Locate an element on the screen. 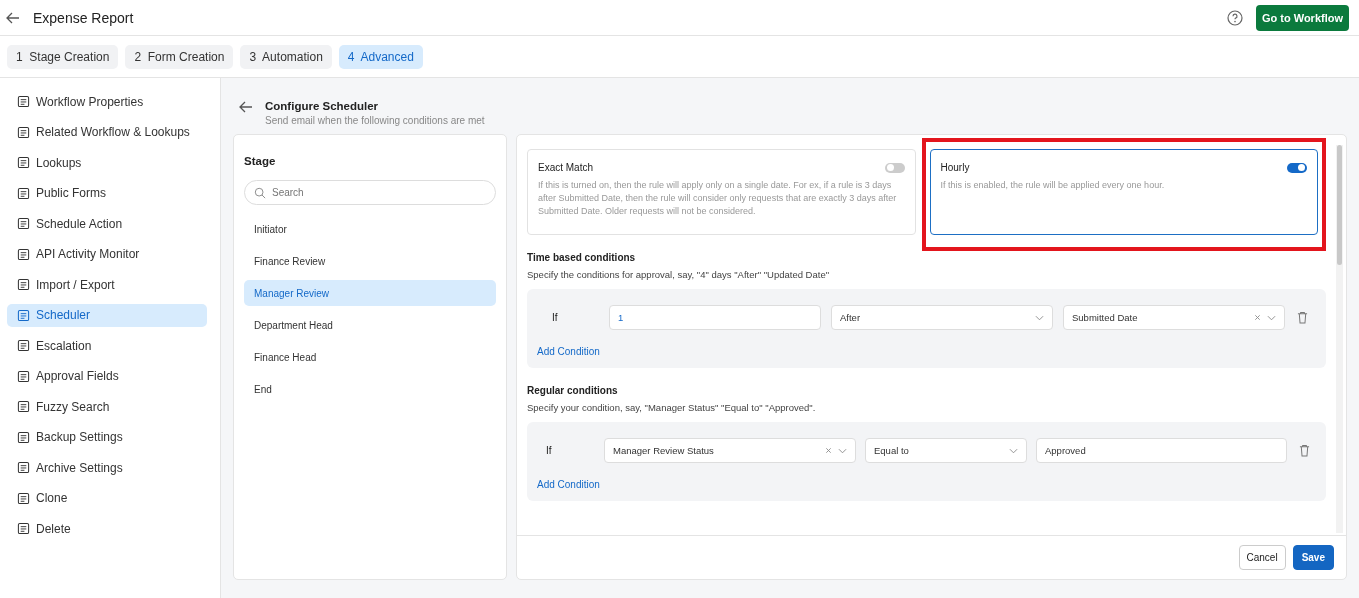 This screenshot has width=1359, height=598. sidebar-item: Workflow Properties is located at coordinates (107, 102).